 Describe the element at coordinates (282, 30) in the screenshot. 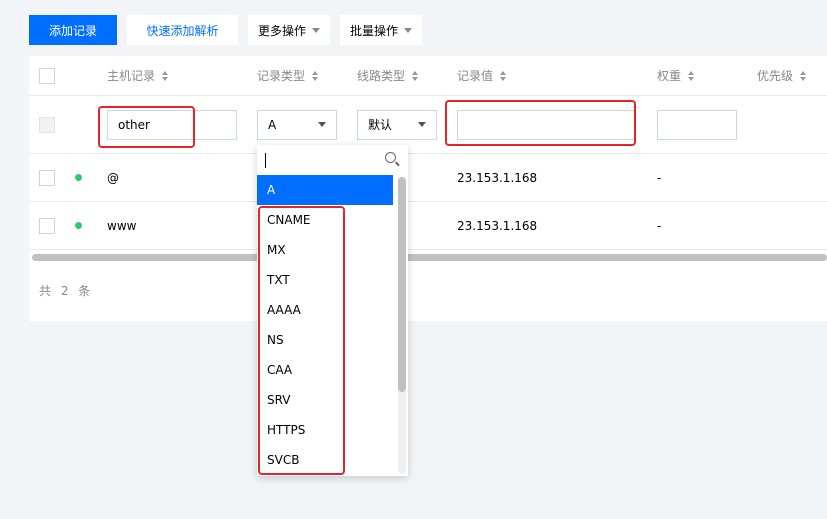

I see `more-actions-label: 更多操作` at that location.